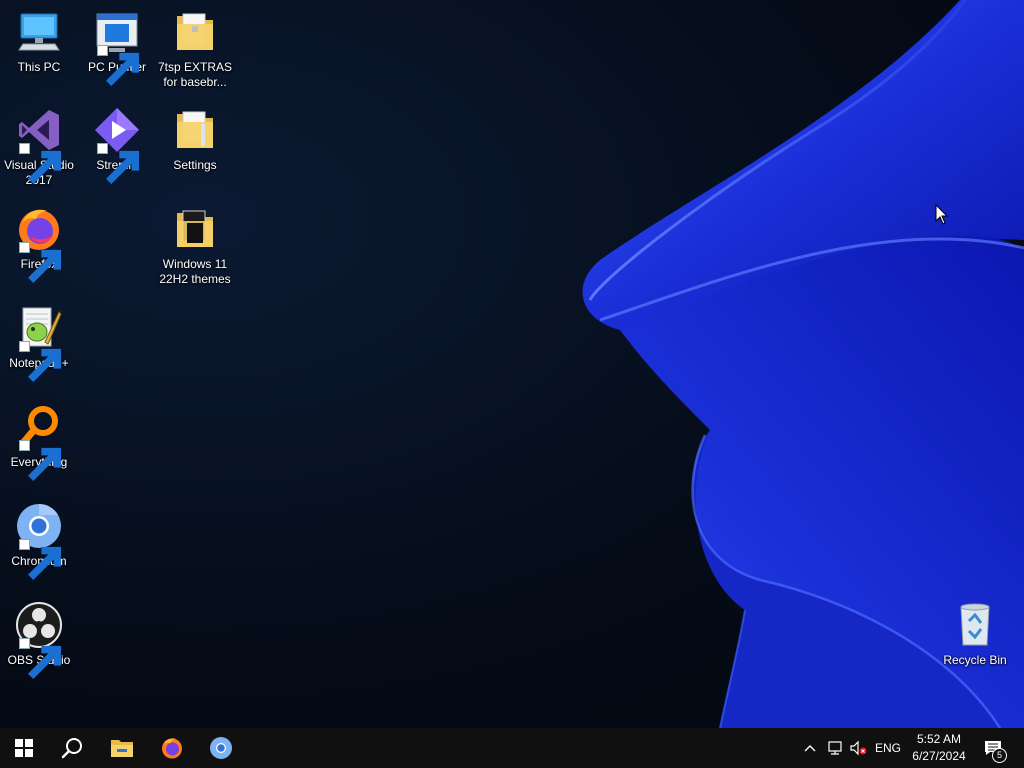 This screenshot has width=1024, height=768. I want to click on desktop-icon-this-pc: This PC, so click(39, 41).